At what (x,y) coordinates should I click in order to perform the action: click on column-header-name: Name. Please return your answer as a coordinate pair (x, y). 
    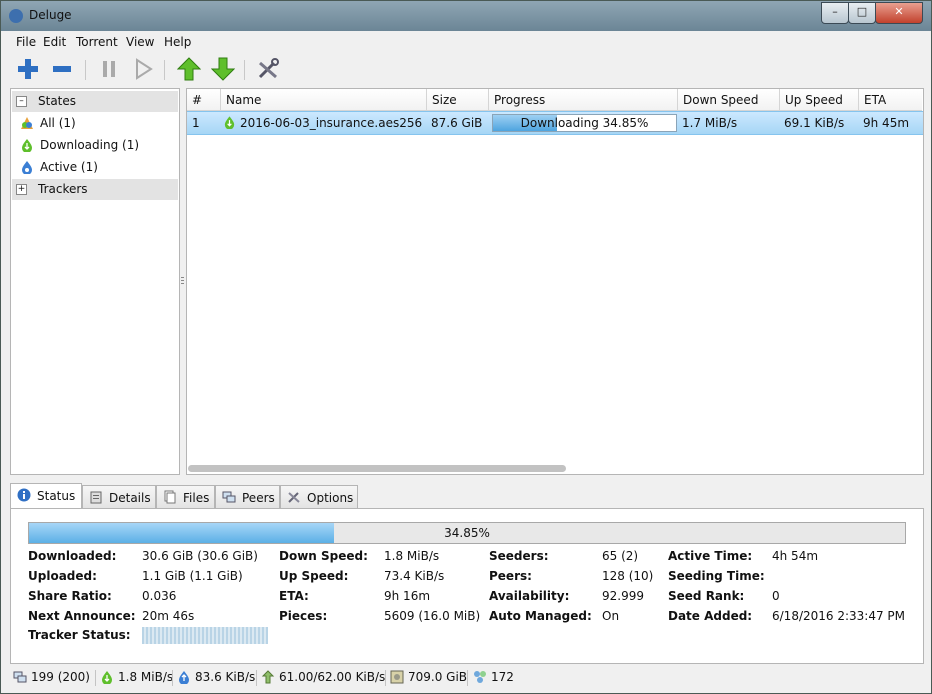
    Looking at the image, I should click on (324, 100).